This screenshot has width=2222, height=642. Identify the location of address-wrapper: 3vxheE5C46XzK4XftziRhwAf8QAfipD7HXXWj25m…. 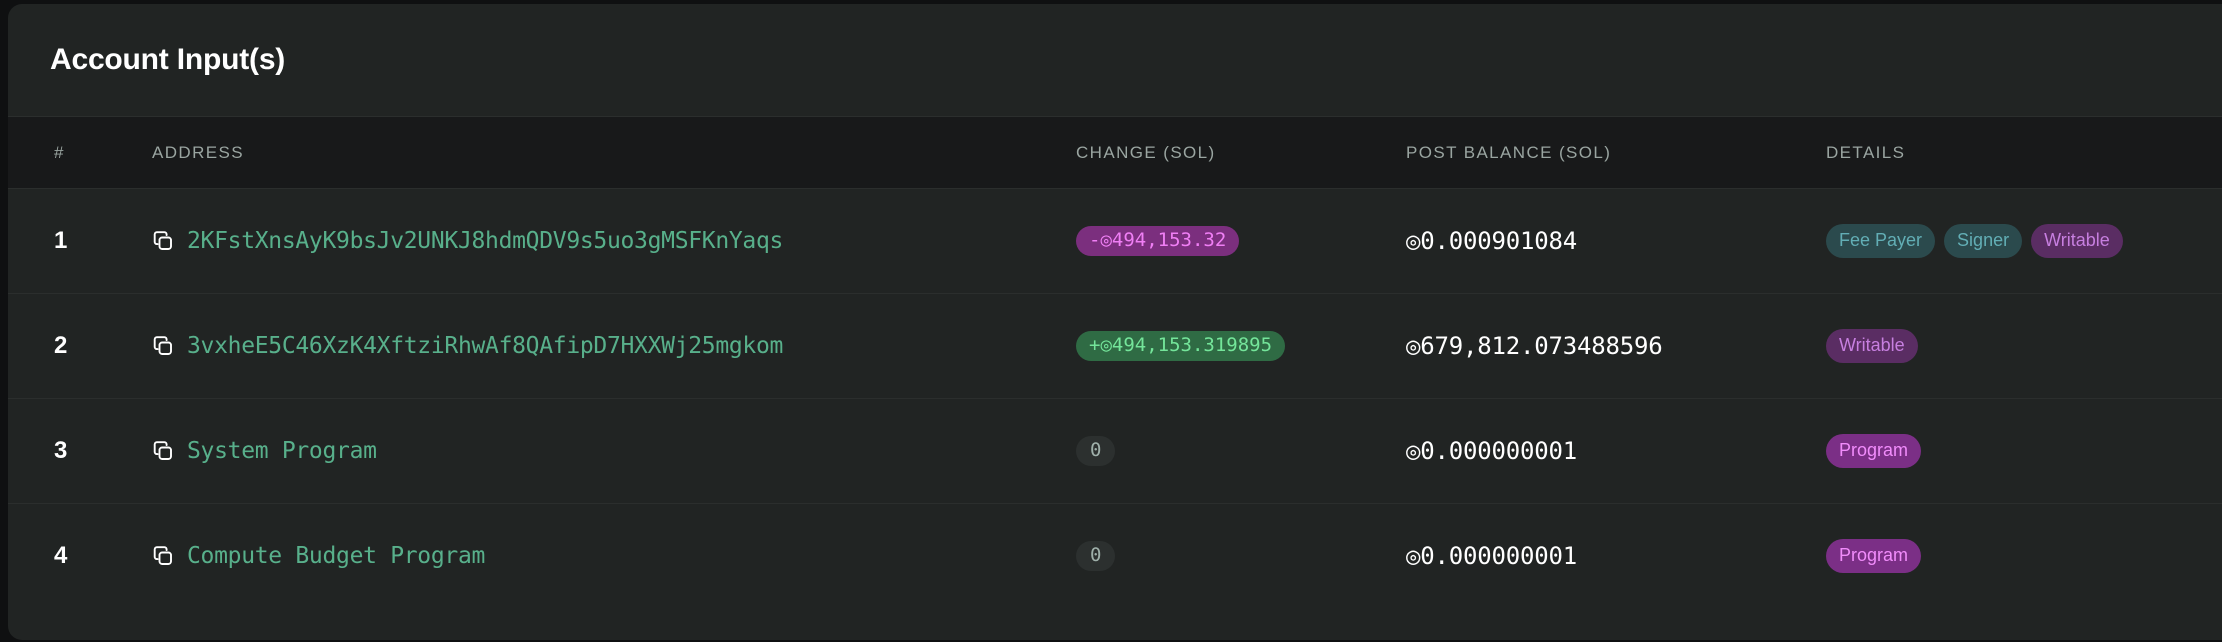
(614, 346).